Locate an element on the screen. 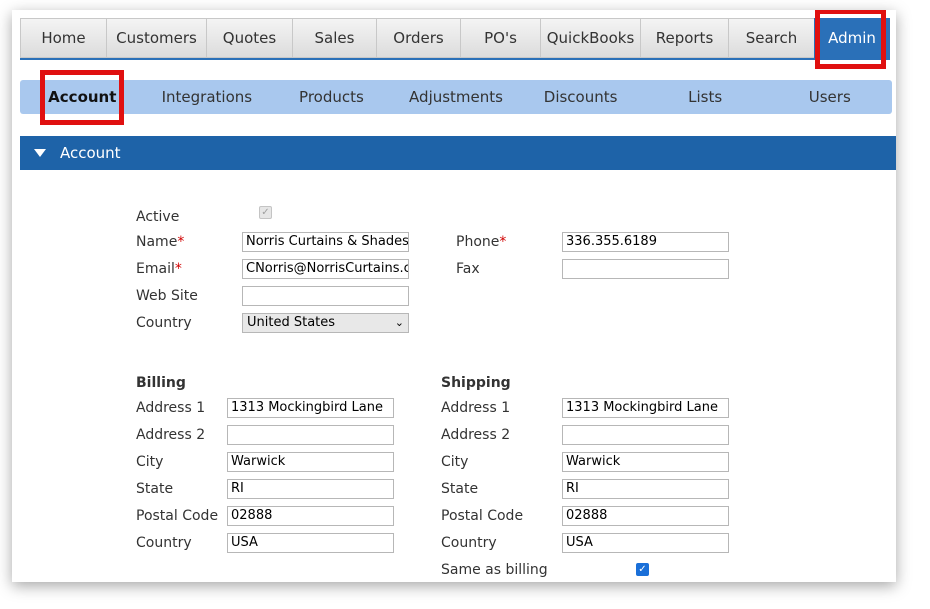  subtab-adjustments: Adjustments is located at coordinates (456, 97).